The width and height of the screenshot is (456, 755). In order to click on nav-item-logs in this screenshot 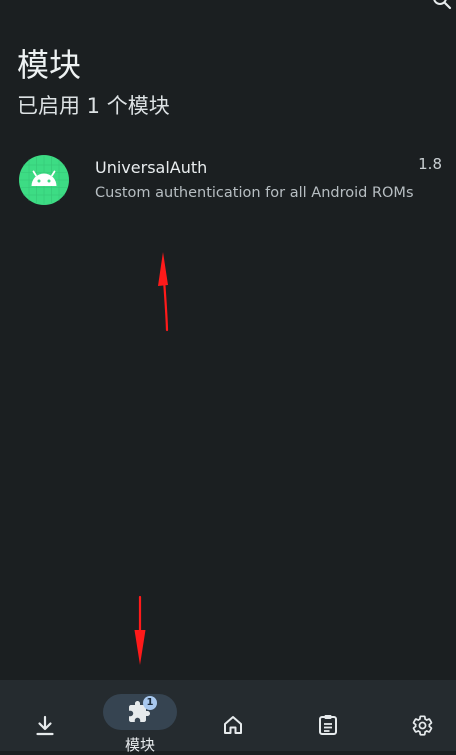, I will do `click(325, 715)`.